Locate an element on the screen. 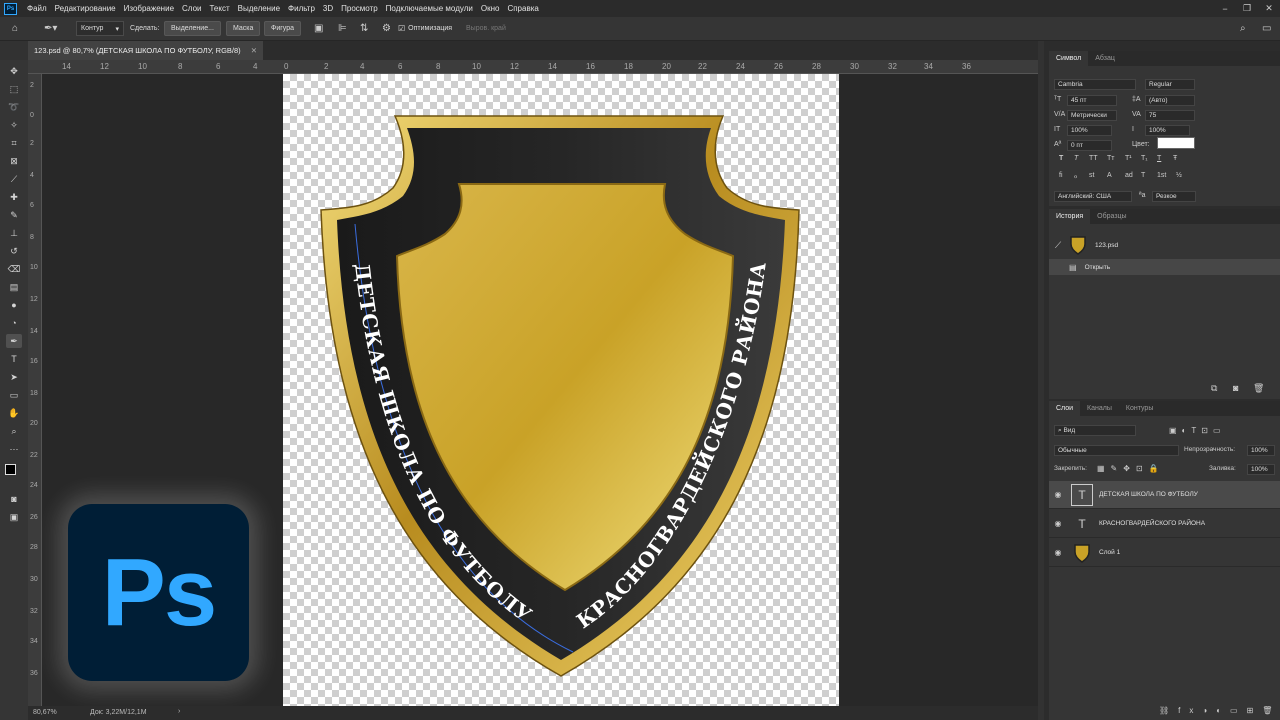 Image resolution: width=1280 pixels, height=720 pixels. blur-tool-icon: ● is located at coordinates (14, 305).